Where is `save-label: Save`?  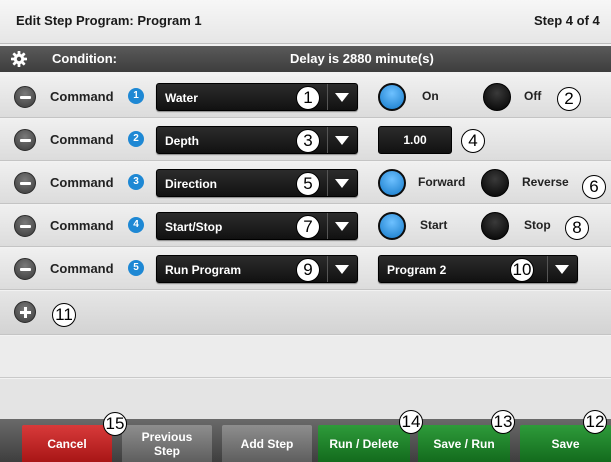
save-label: Save is located at coordinates (565, 443).